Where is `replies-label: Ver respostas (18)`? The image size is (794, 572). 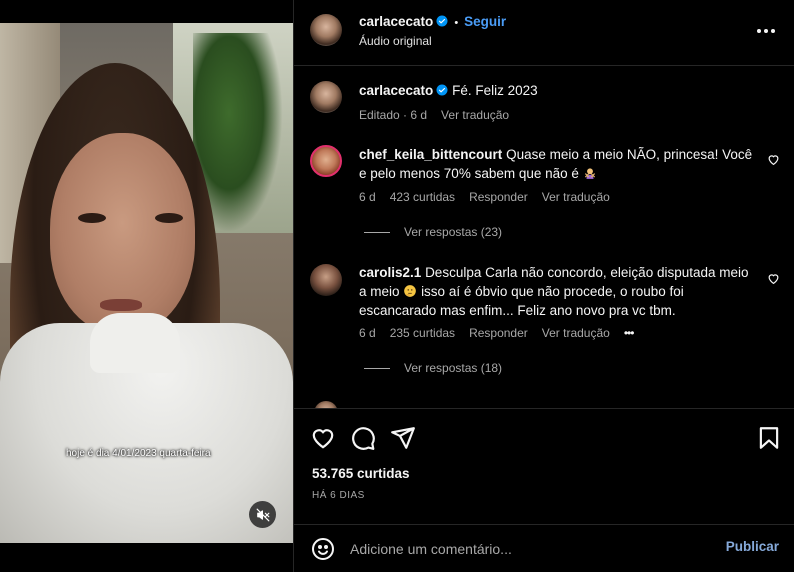
replies-label: Ver respostas (18) is located at coordinates (453, 368).